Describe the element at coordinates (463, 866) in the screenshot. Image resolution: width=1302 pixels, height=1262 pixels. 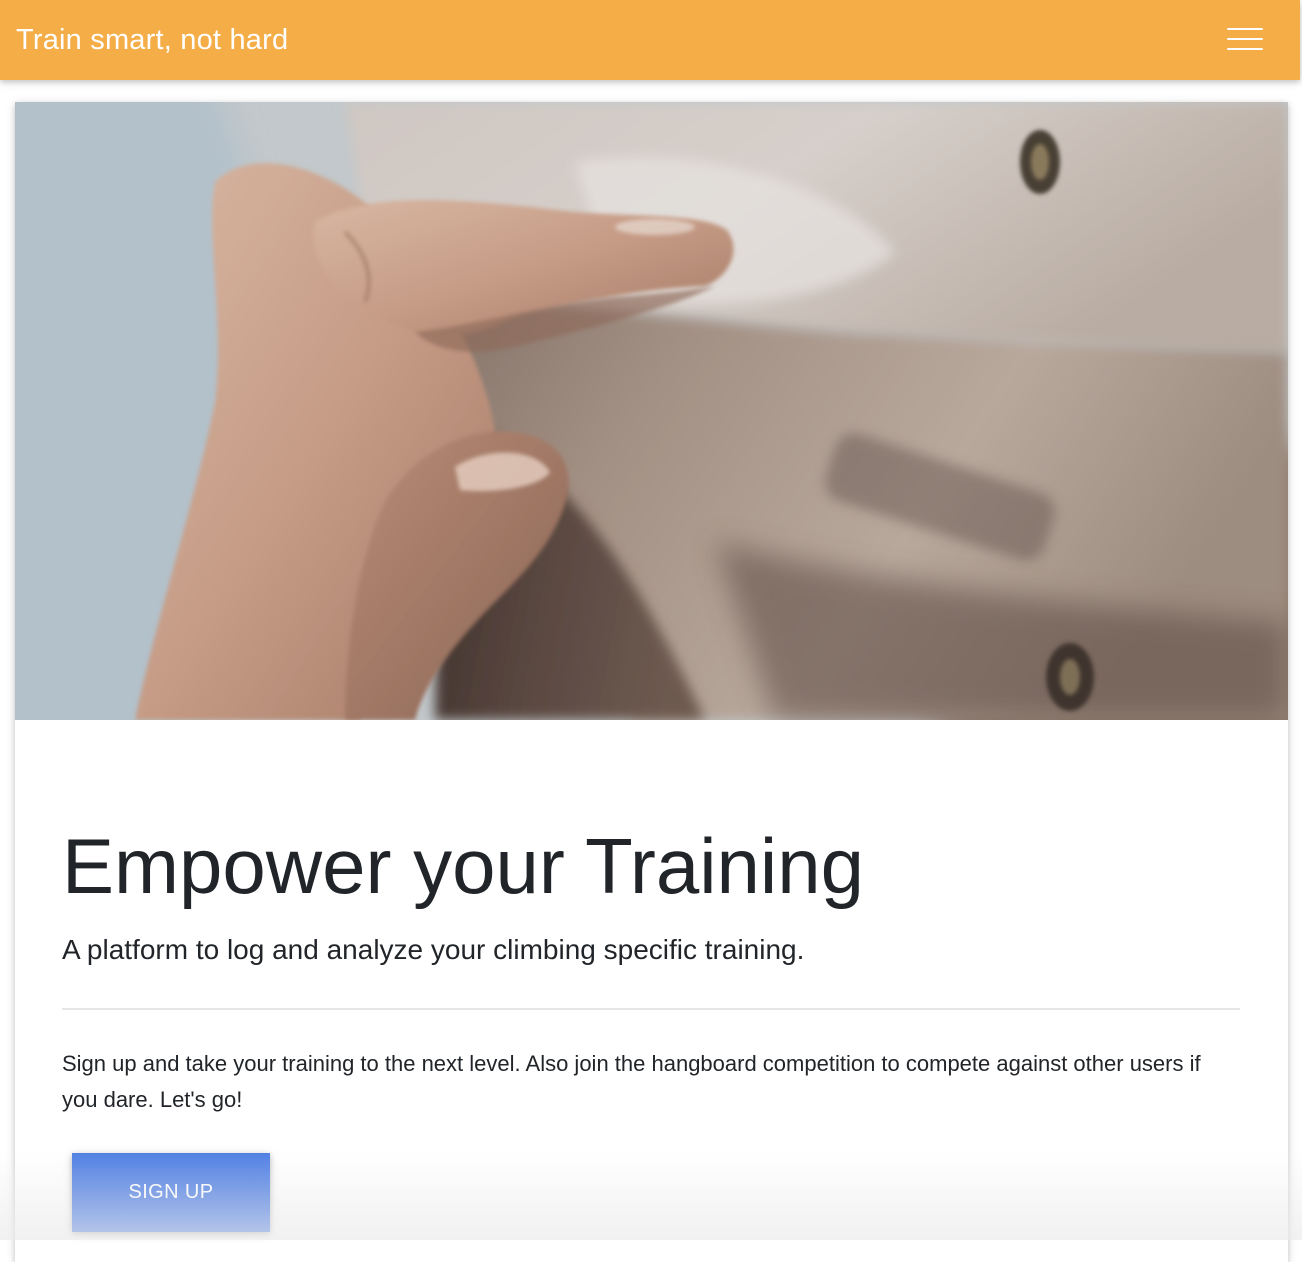
I see `page-headline: Empower your Training` at that location.